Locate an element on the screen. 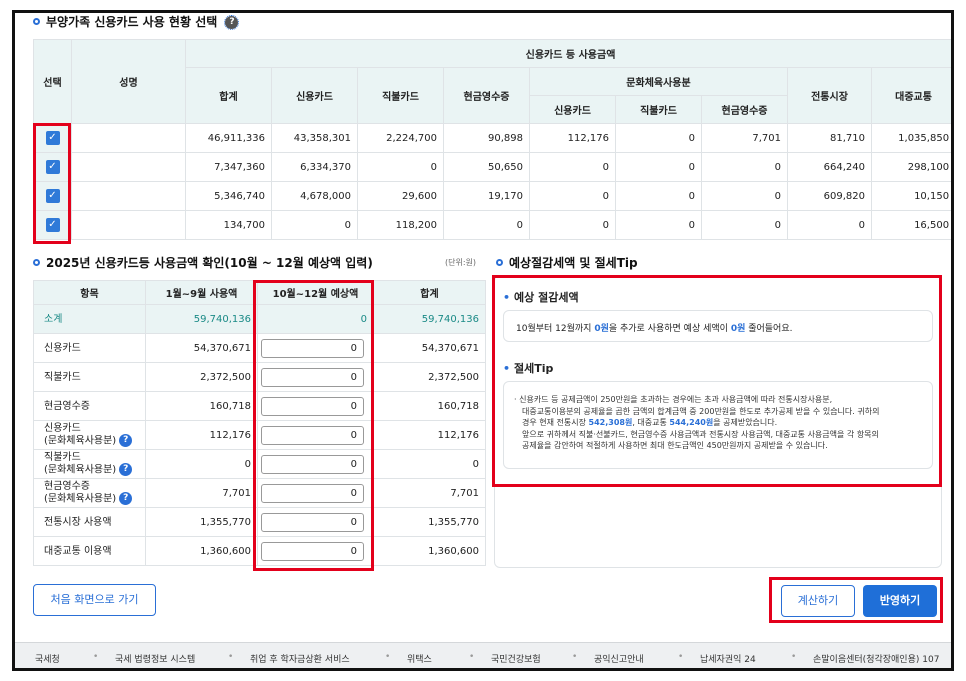  jan-sep-value: 54,370,671 is located at coordinates (201, 348).